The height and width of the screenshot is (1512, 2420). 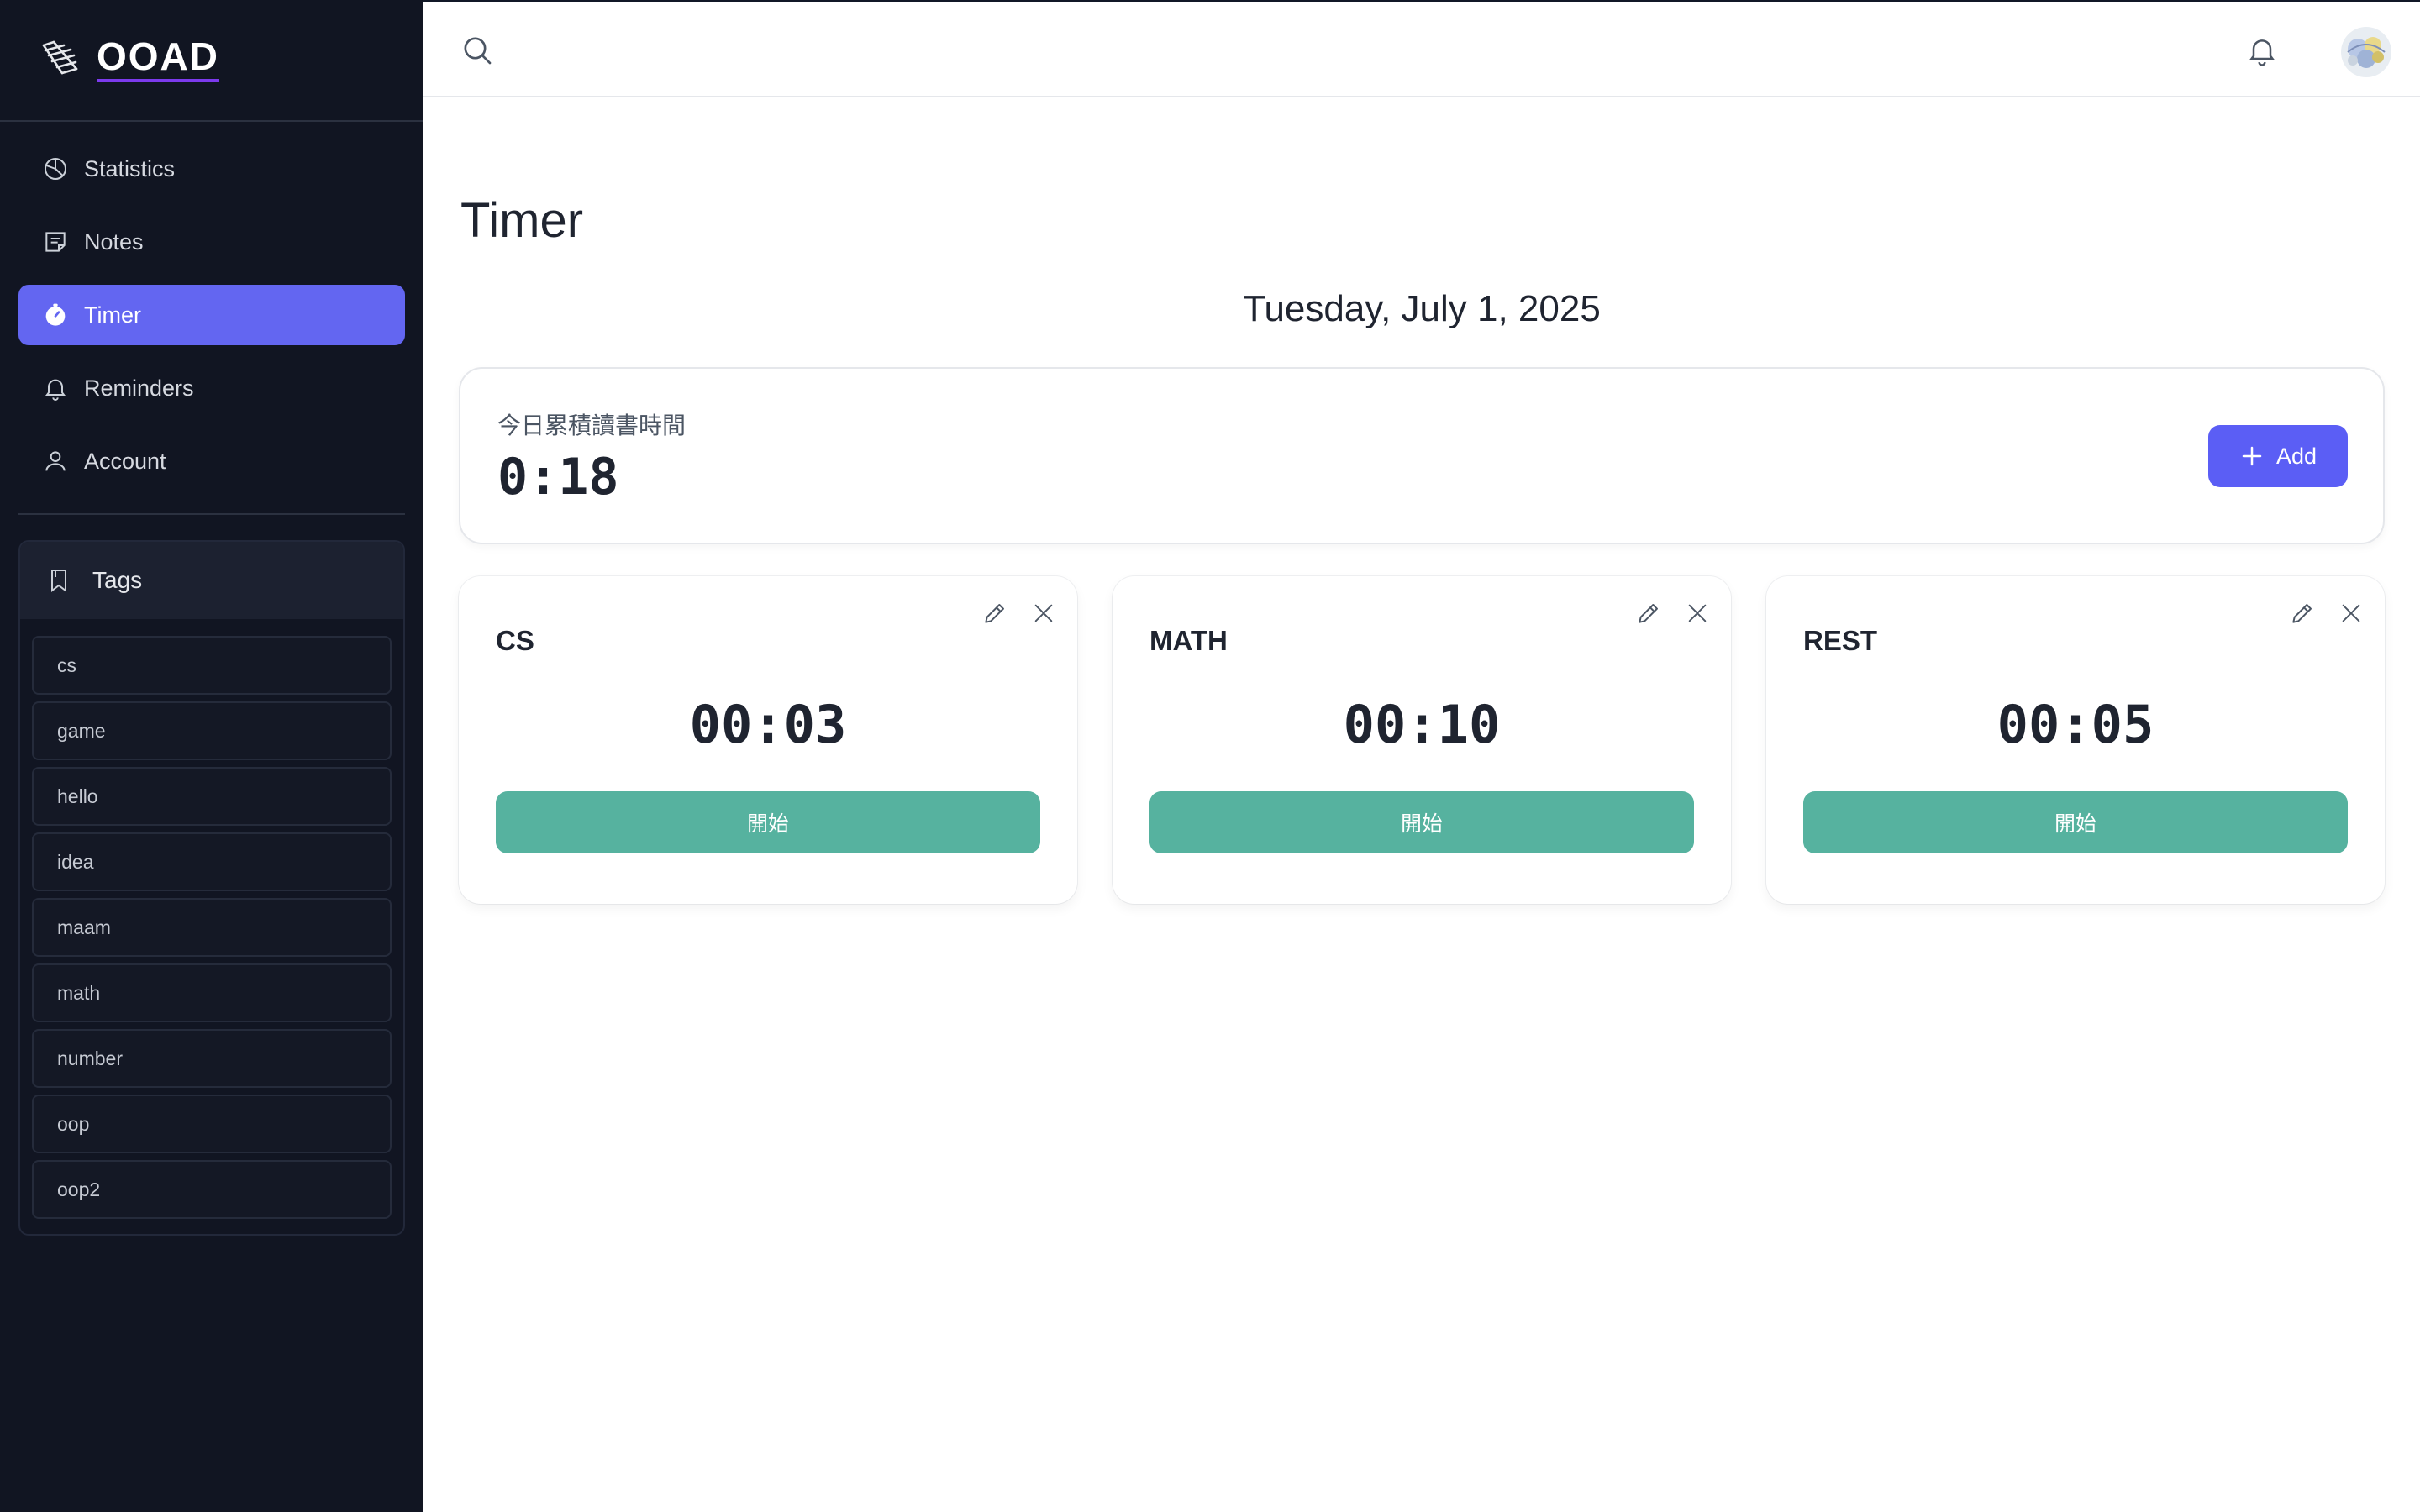 I want to click on current-date: Tuesday, July 1, 2025, so click(x=1422, y=308).